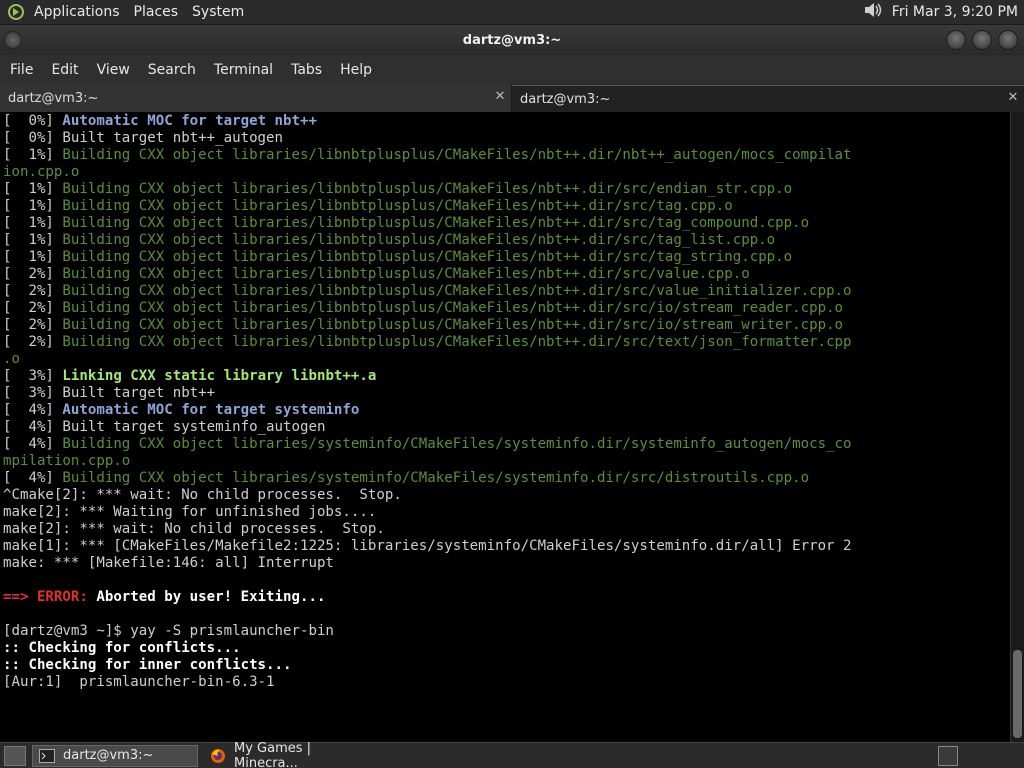 This screenshot has width=1024, height=768. What do you see at coordinates (506, 359) in the screenshot?
I see `terminal-line: .o` at bounding box center [506, 359].